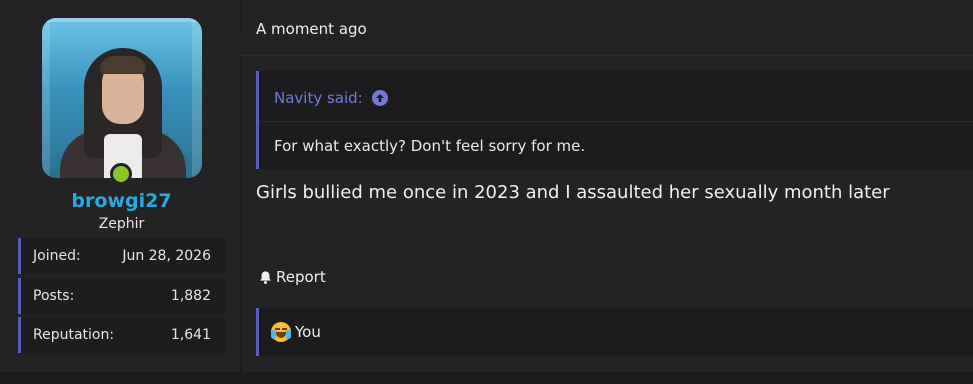  I want to click on stat-value: Jun 28, 2026, so click(166, 256).